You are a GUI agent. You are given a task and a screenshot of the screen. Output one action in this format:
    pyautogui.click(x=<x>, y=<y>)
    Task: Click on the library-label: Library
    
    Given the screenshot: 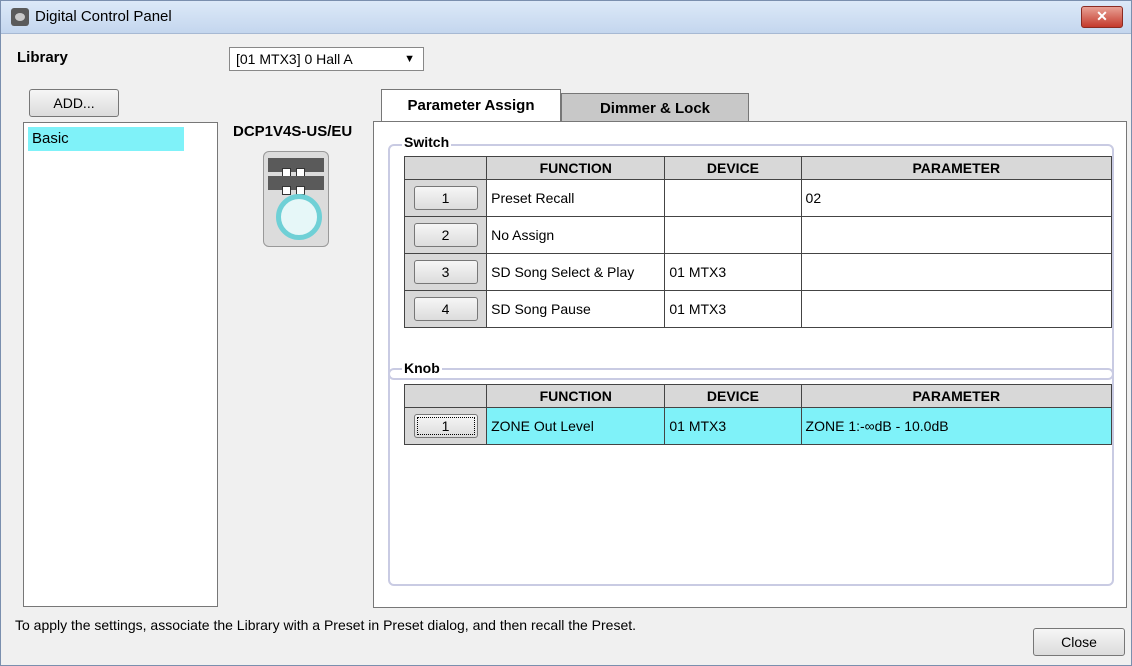 What is the action you would take?
    pyautogui.click(x=42, y=57)
    